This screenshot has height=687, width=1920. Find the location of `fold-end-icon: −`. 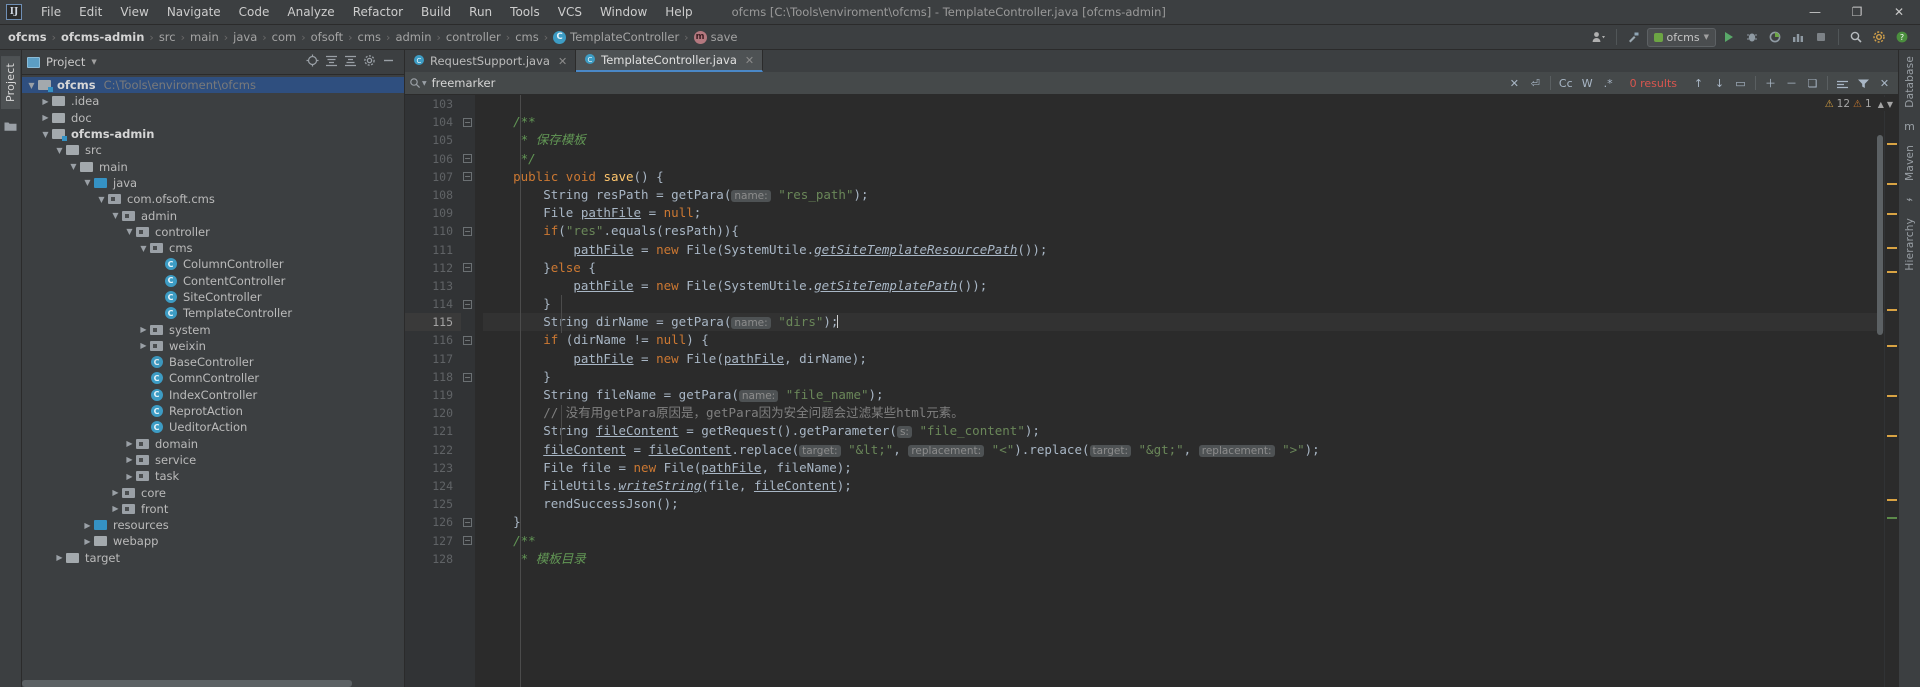

fold-end-icon: − is located at coordinates (467, 268).